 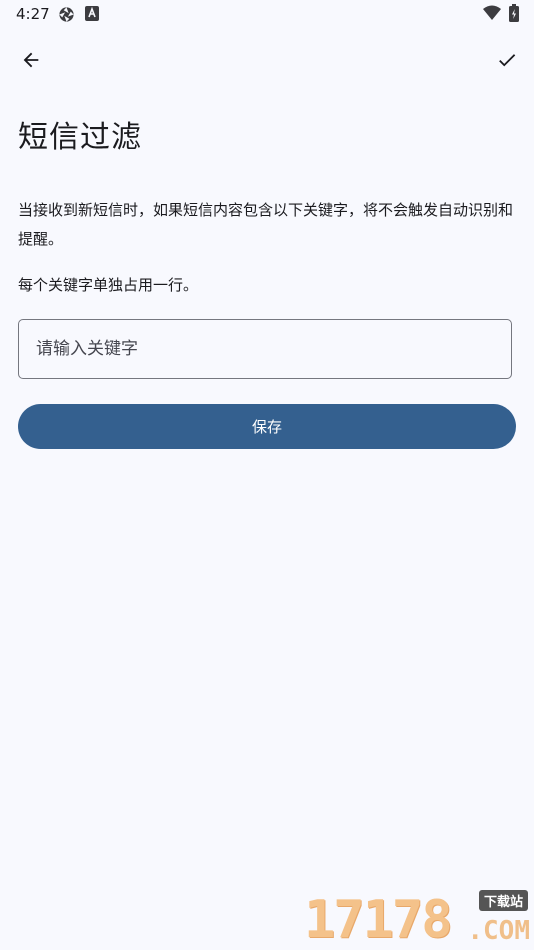 I want to click on save-button: 保存, so click(x=267, y=426).